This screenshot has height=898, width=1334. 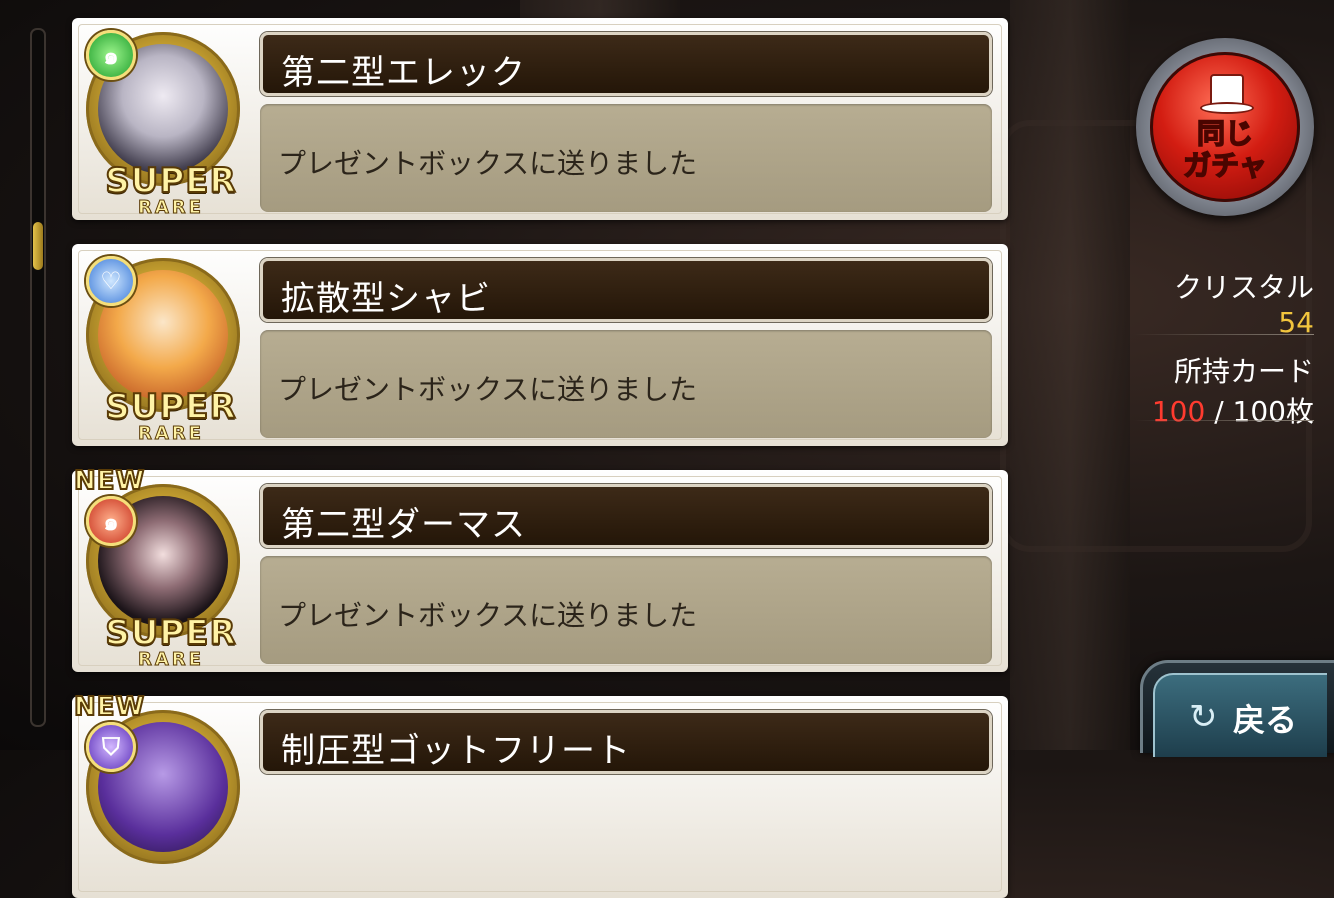 I want to click on same-gacha-label-line2: ガチャ, so click(x=1224, y=166).